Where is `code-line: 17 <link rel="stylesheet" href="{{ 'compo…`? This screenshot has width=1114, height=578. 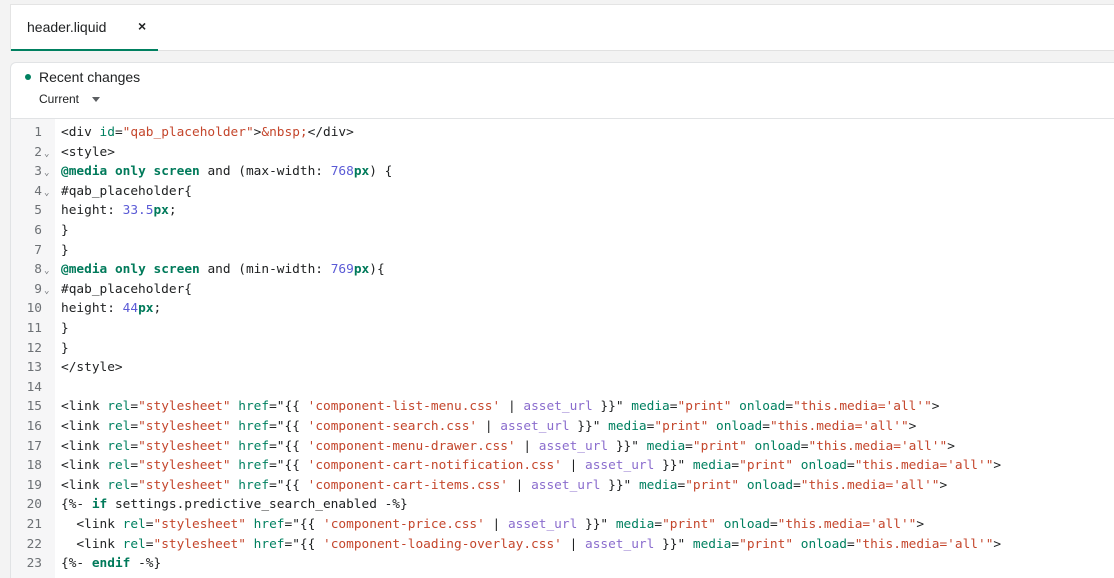 code-line: 17 <link rel="stylesheet" href="{{ 'compo… is located at coordinates (562, 447).